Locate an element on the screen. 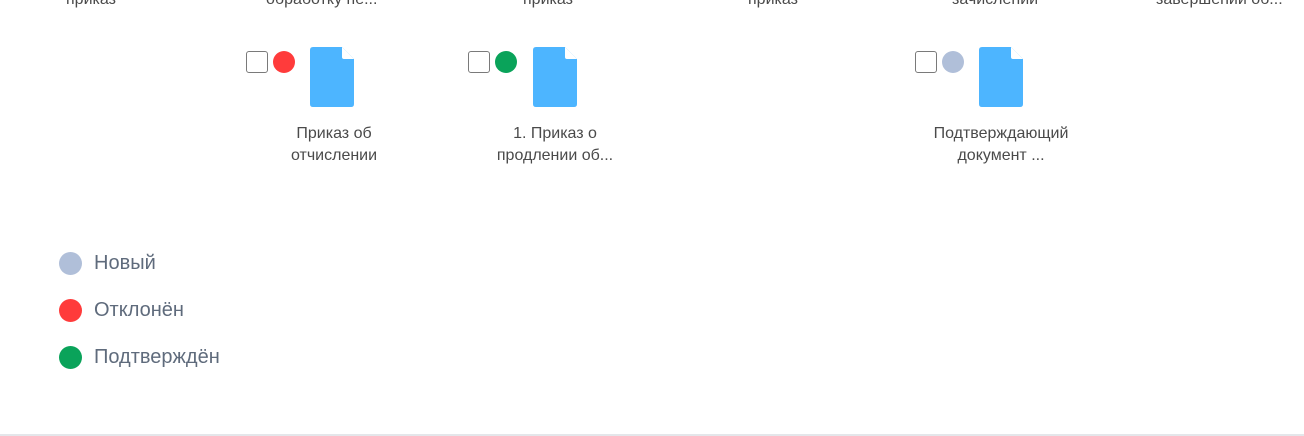  status-dot-confirmed is located at coordinates (506, 62).